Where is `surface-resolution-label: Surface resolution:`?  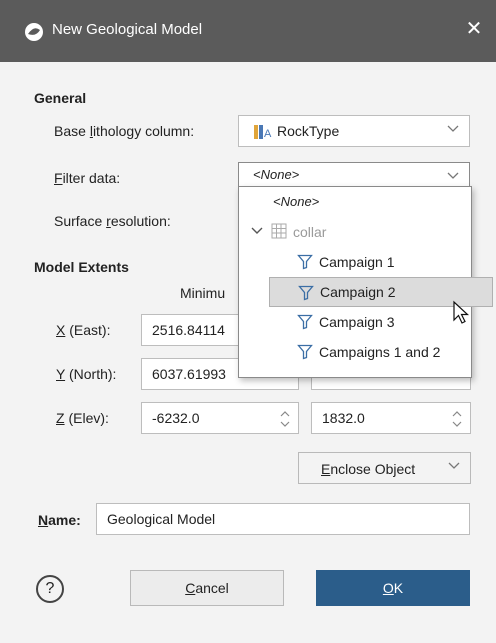
surface-resolution-label: Surface resolution: is located at coordinates (112, 221).